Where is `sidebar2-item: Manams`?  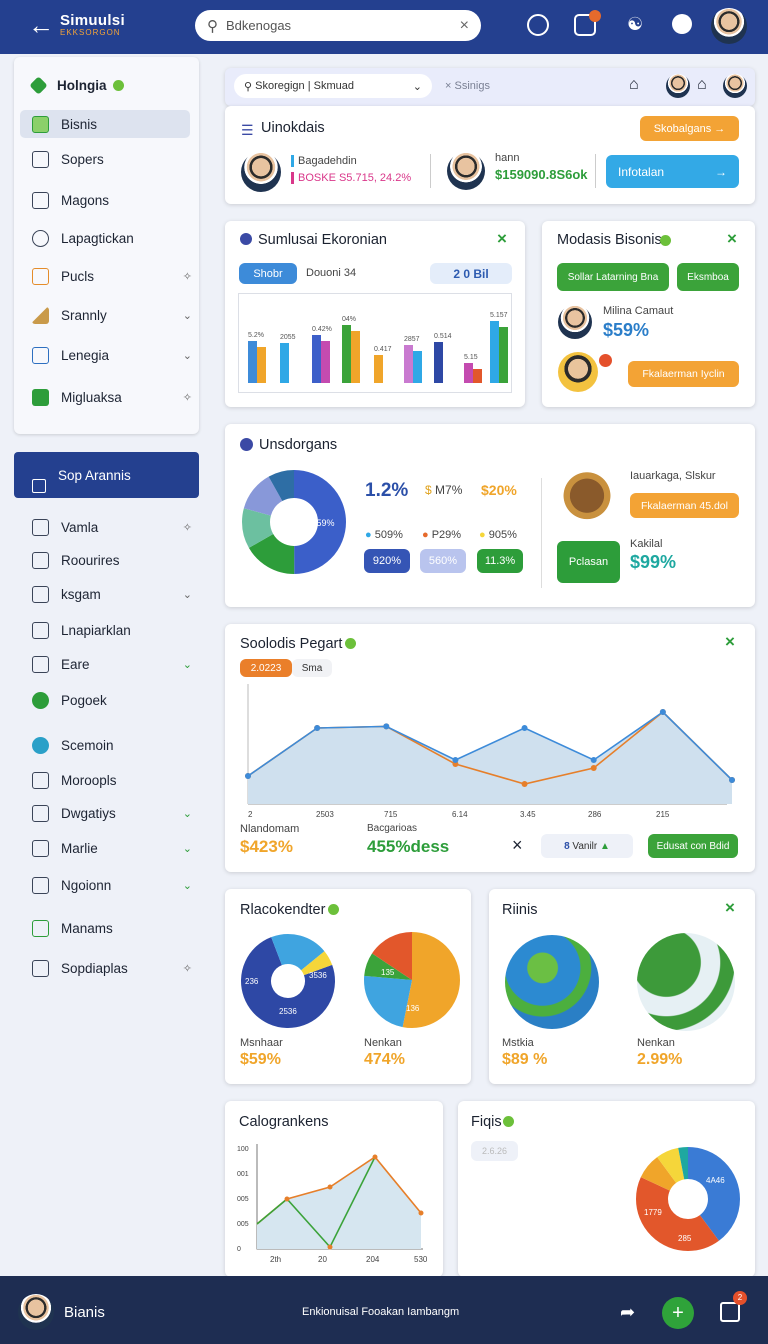 sidebar2-item: Manams is located at coordinates (112, 928).